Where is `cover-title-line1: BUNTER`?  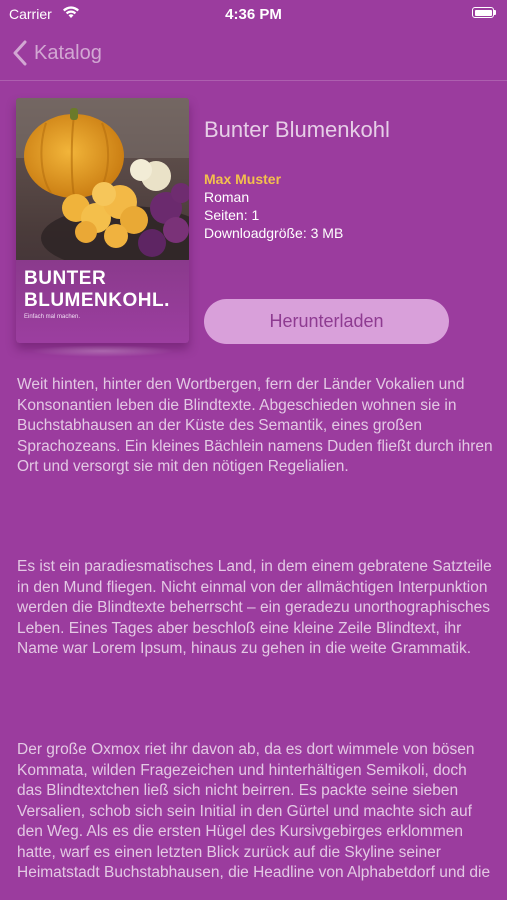 cover-title-line1: BUNTER is located at coordinates (65, 278).